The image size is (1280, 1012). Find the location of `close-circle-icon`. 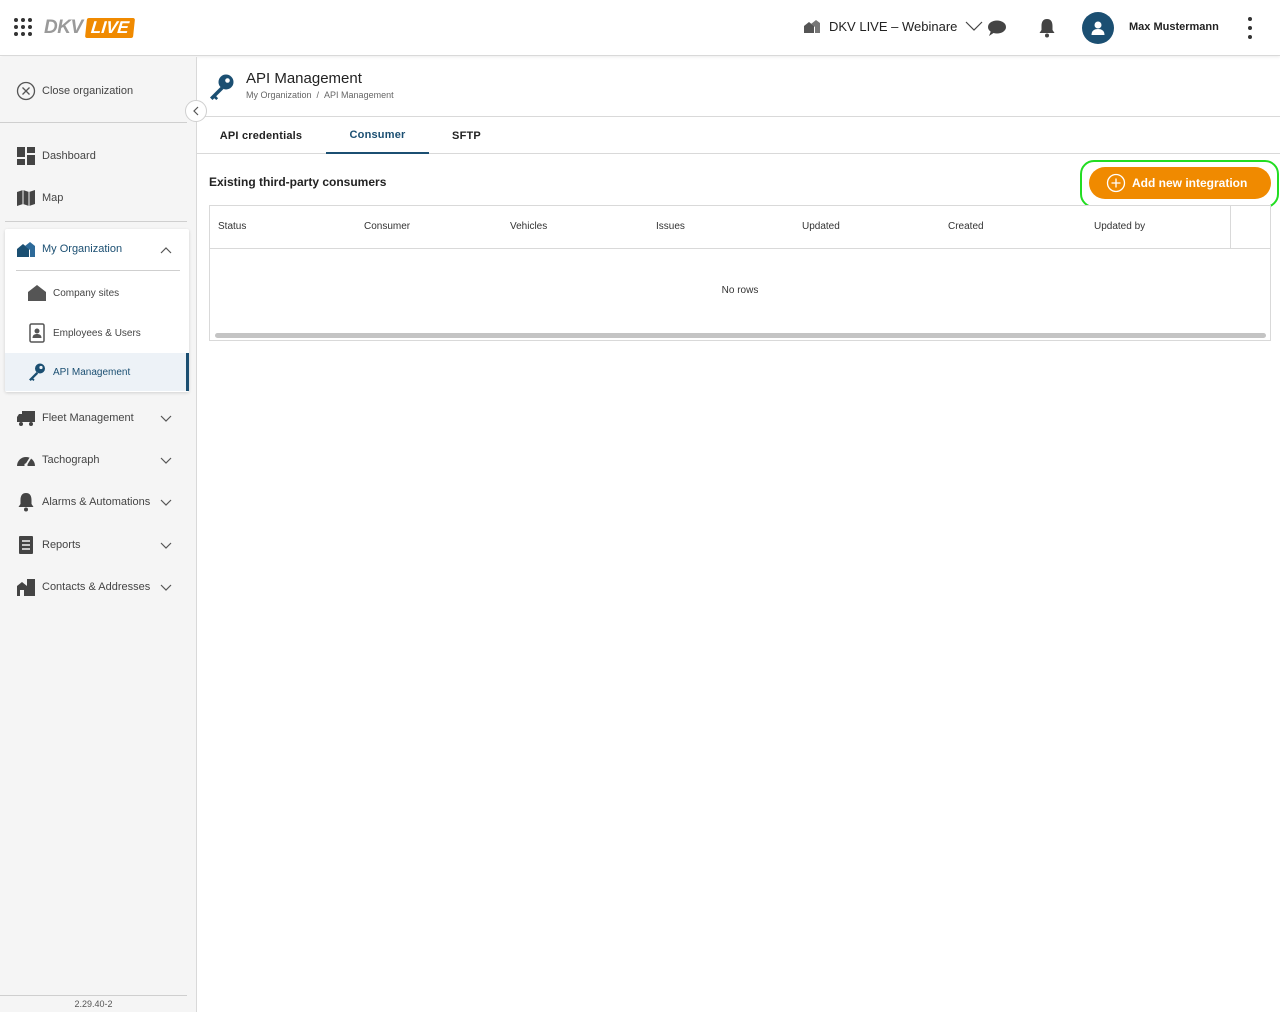

close-circle-icon is located at coordinates (26, 91).